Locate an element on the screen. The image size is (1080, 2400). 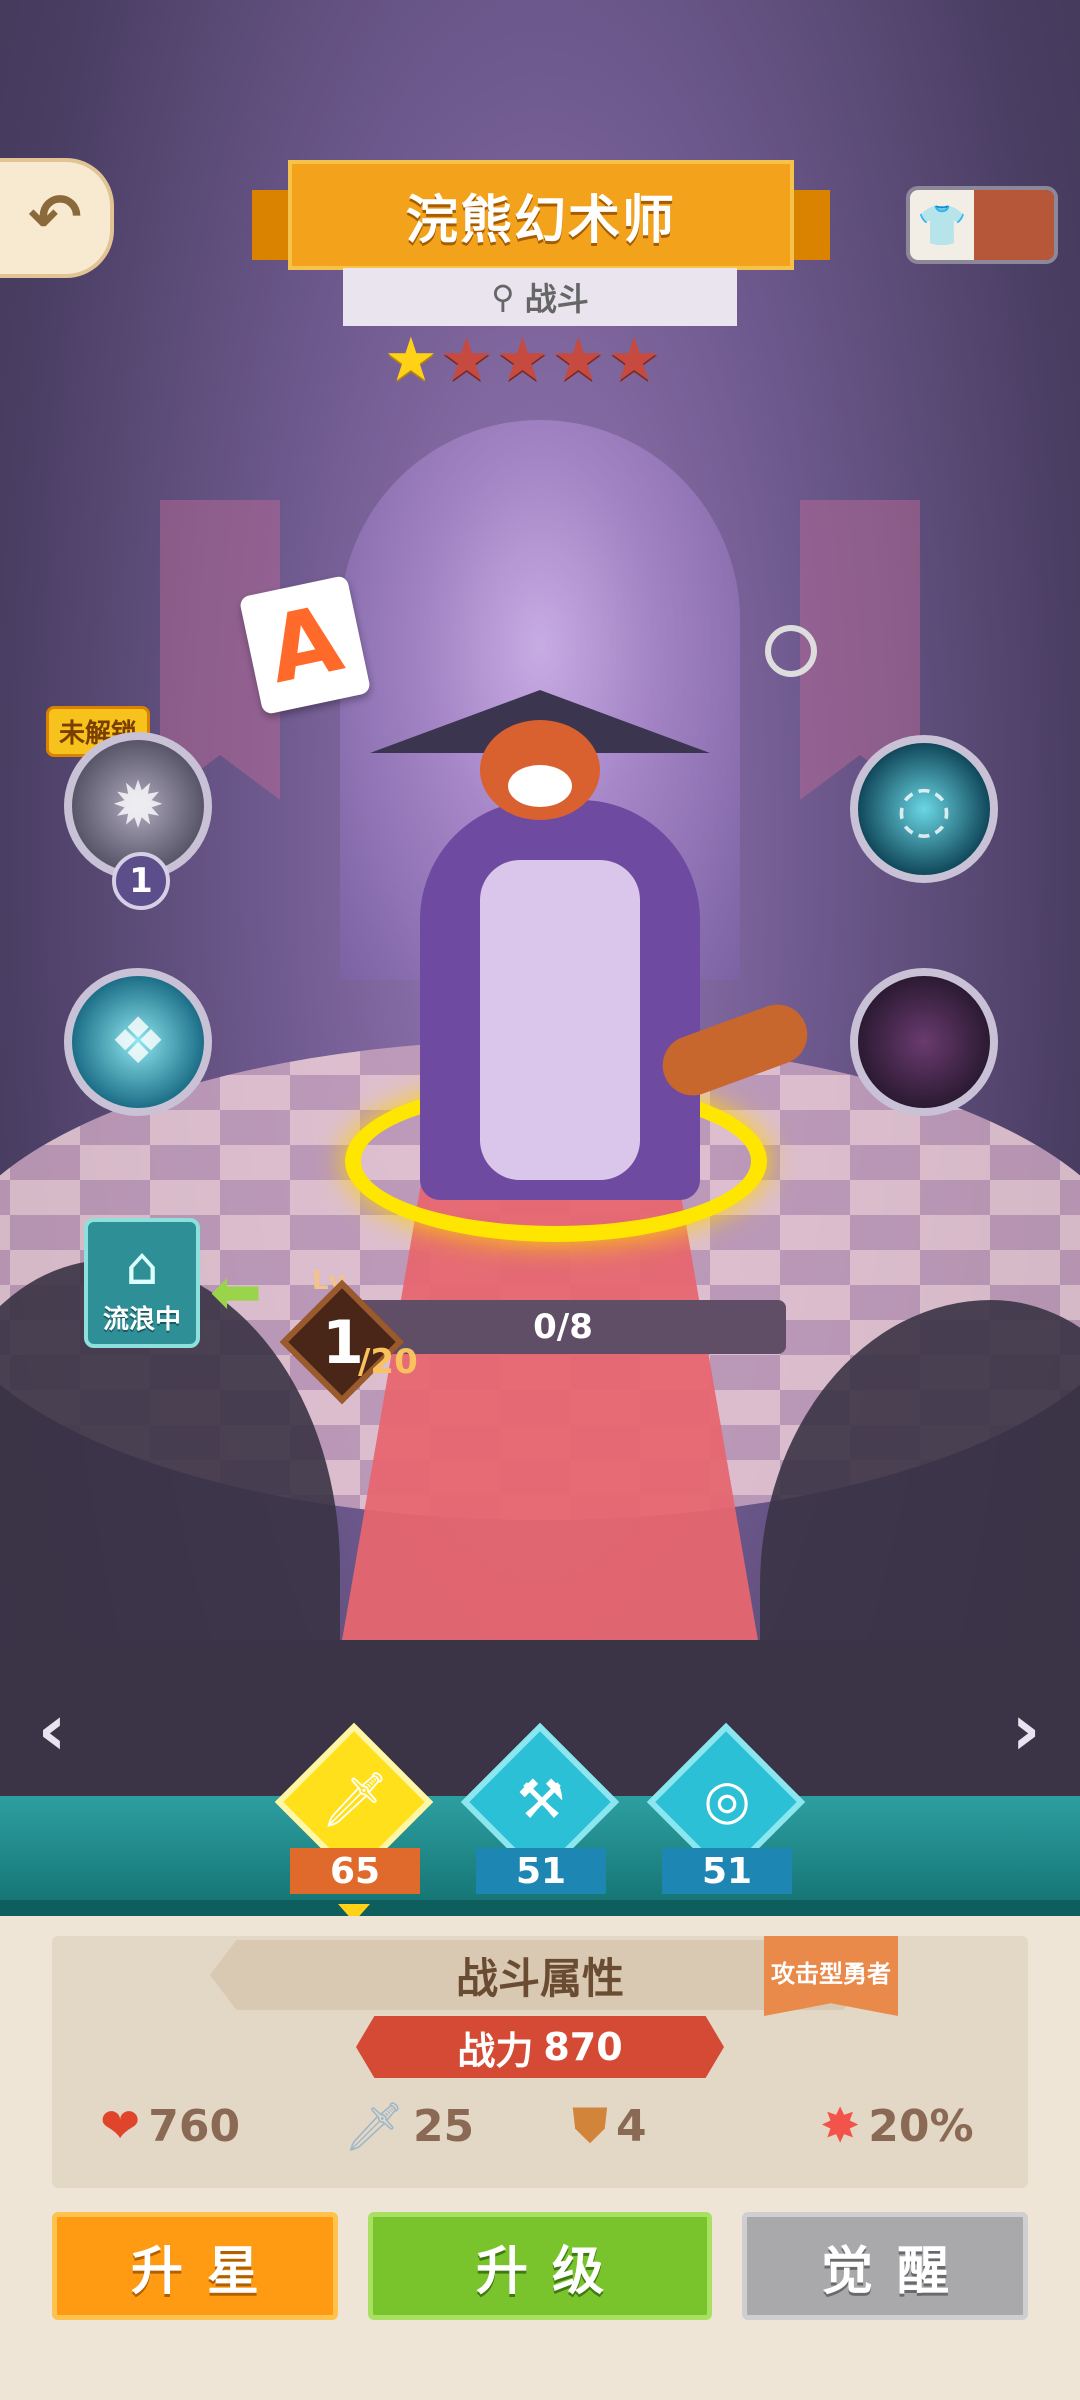
hero-character is located at coordinates (588, 920).